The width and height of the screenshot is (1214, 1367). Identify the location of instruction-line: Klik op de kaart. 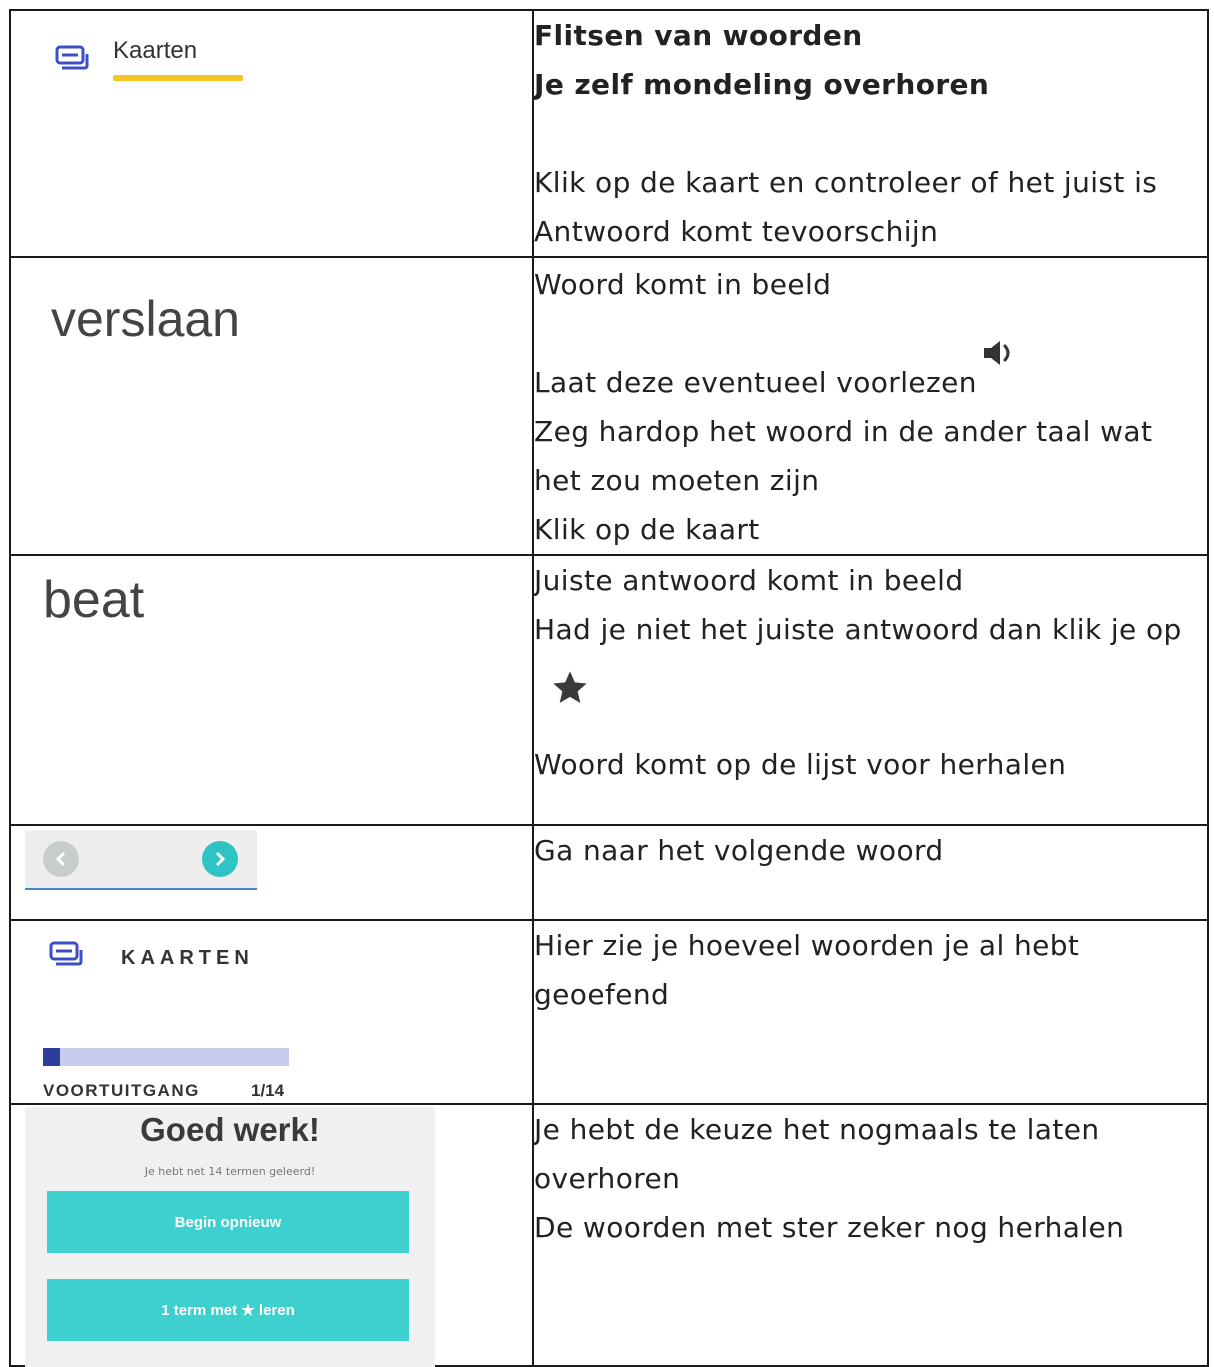
(647, 529).